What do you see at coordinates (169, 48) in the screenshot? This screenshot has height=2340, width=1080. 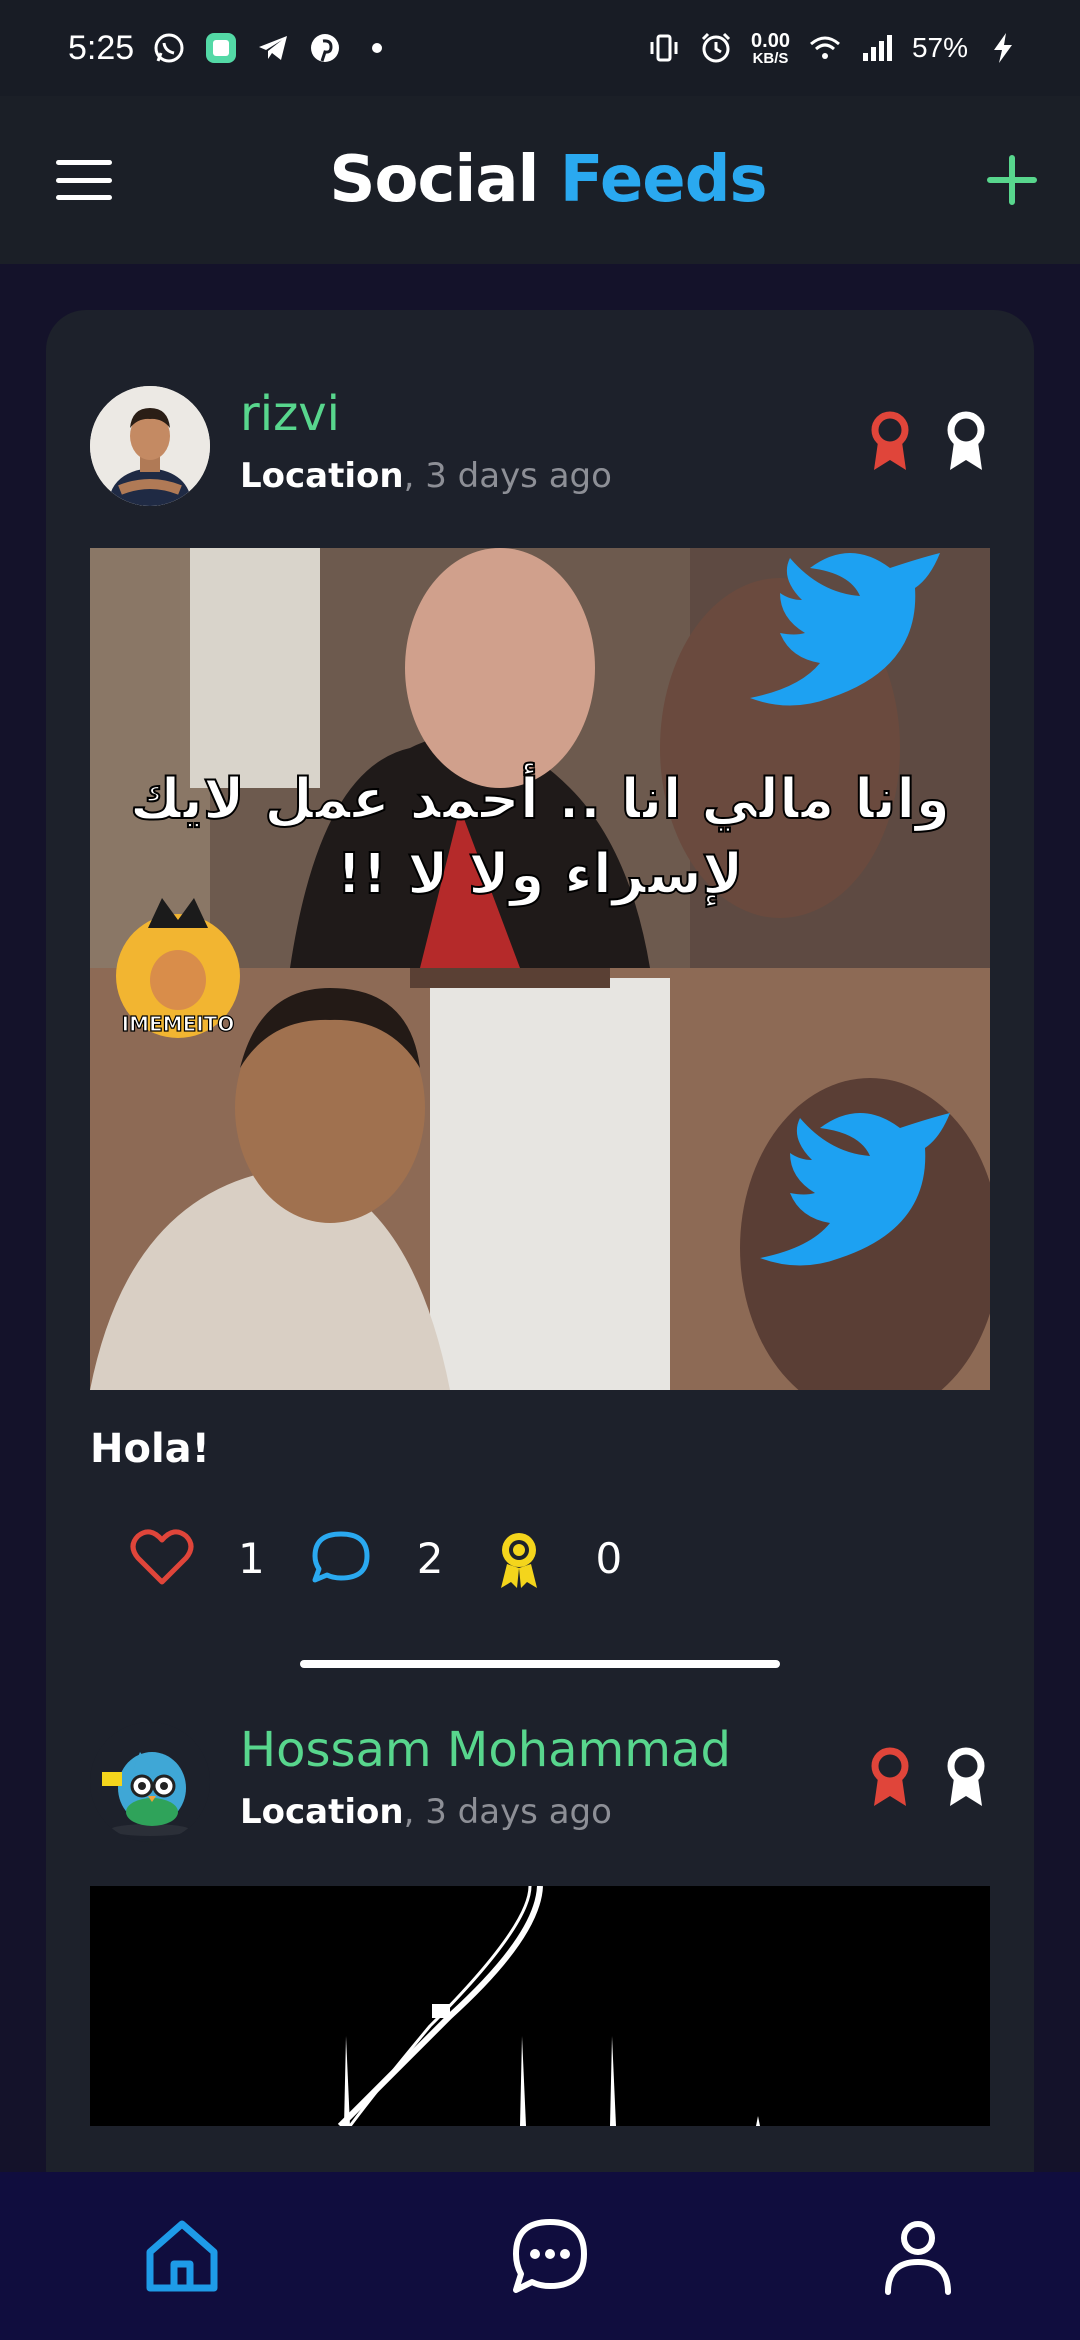 I see `whatsapp-icon` at bounding box center [169, 48].